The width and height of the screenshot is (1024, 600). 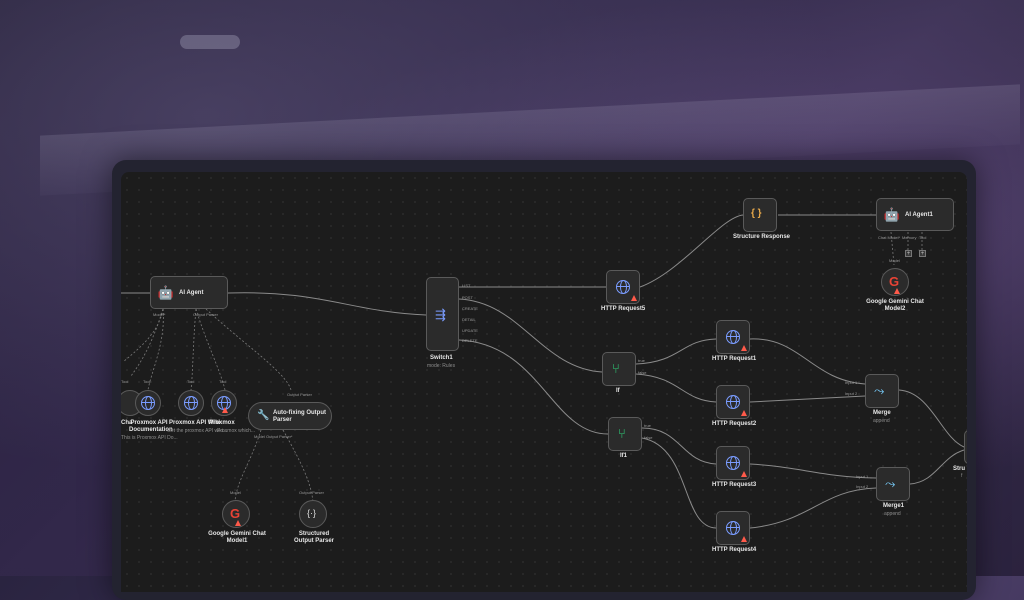 What do you see at coordinates (533, 387) in the screenshot?
I see `wire-switch-if1` at bounding box center [533, 387].